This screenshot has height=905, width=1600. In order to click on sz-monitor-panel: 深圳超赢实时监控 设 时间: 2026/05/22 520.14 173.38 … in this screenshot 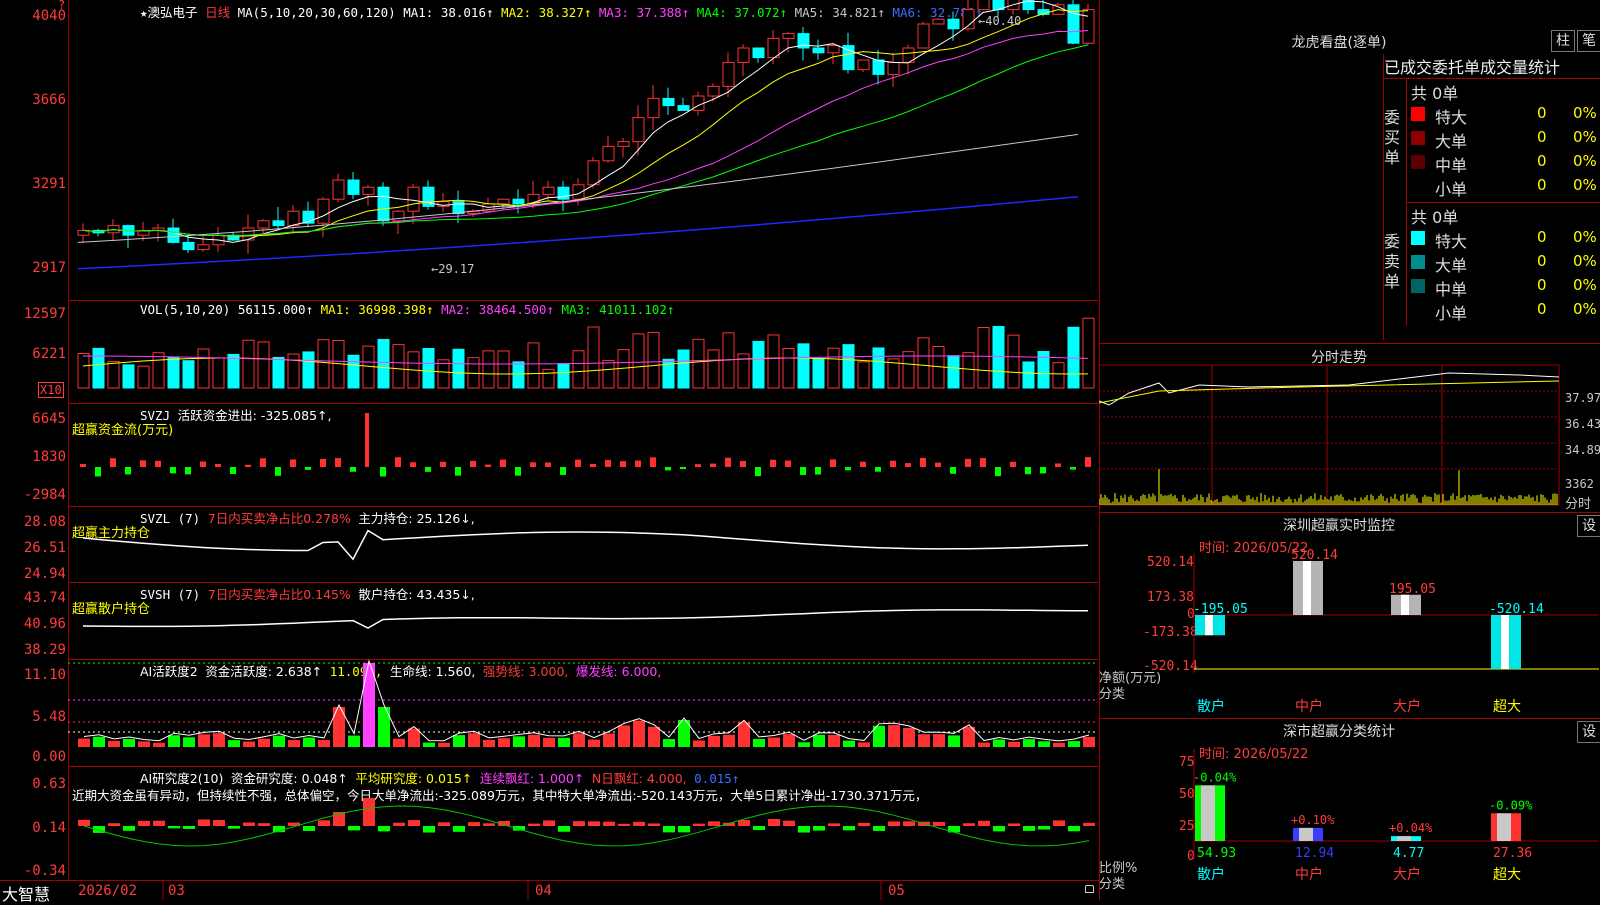, I will do `click(1349, 615)`.